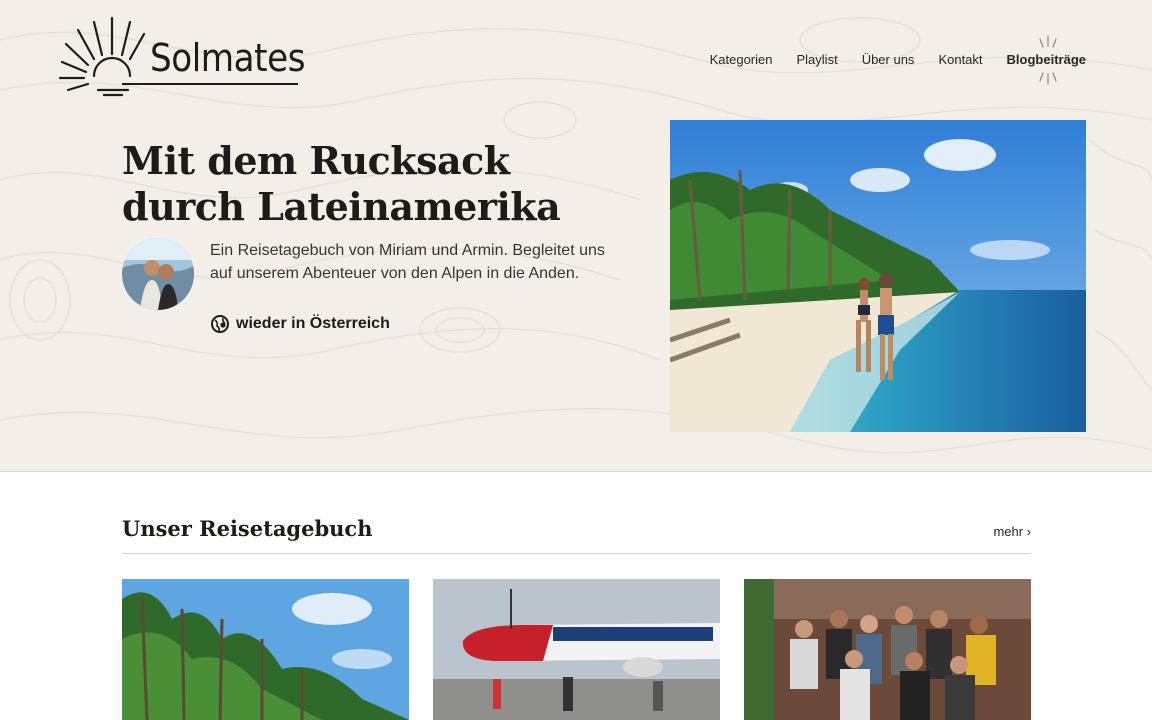 Image resolution: width=1152 pixels, height=720 pixels. What do you see at coordinates (1048, 60) in the screenshot?
I see `active-nav-rays-icon` at bounding box center [1048, 60].